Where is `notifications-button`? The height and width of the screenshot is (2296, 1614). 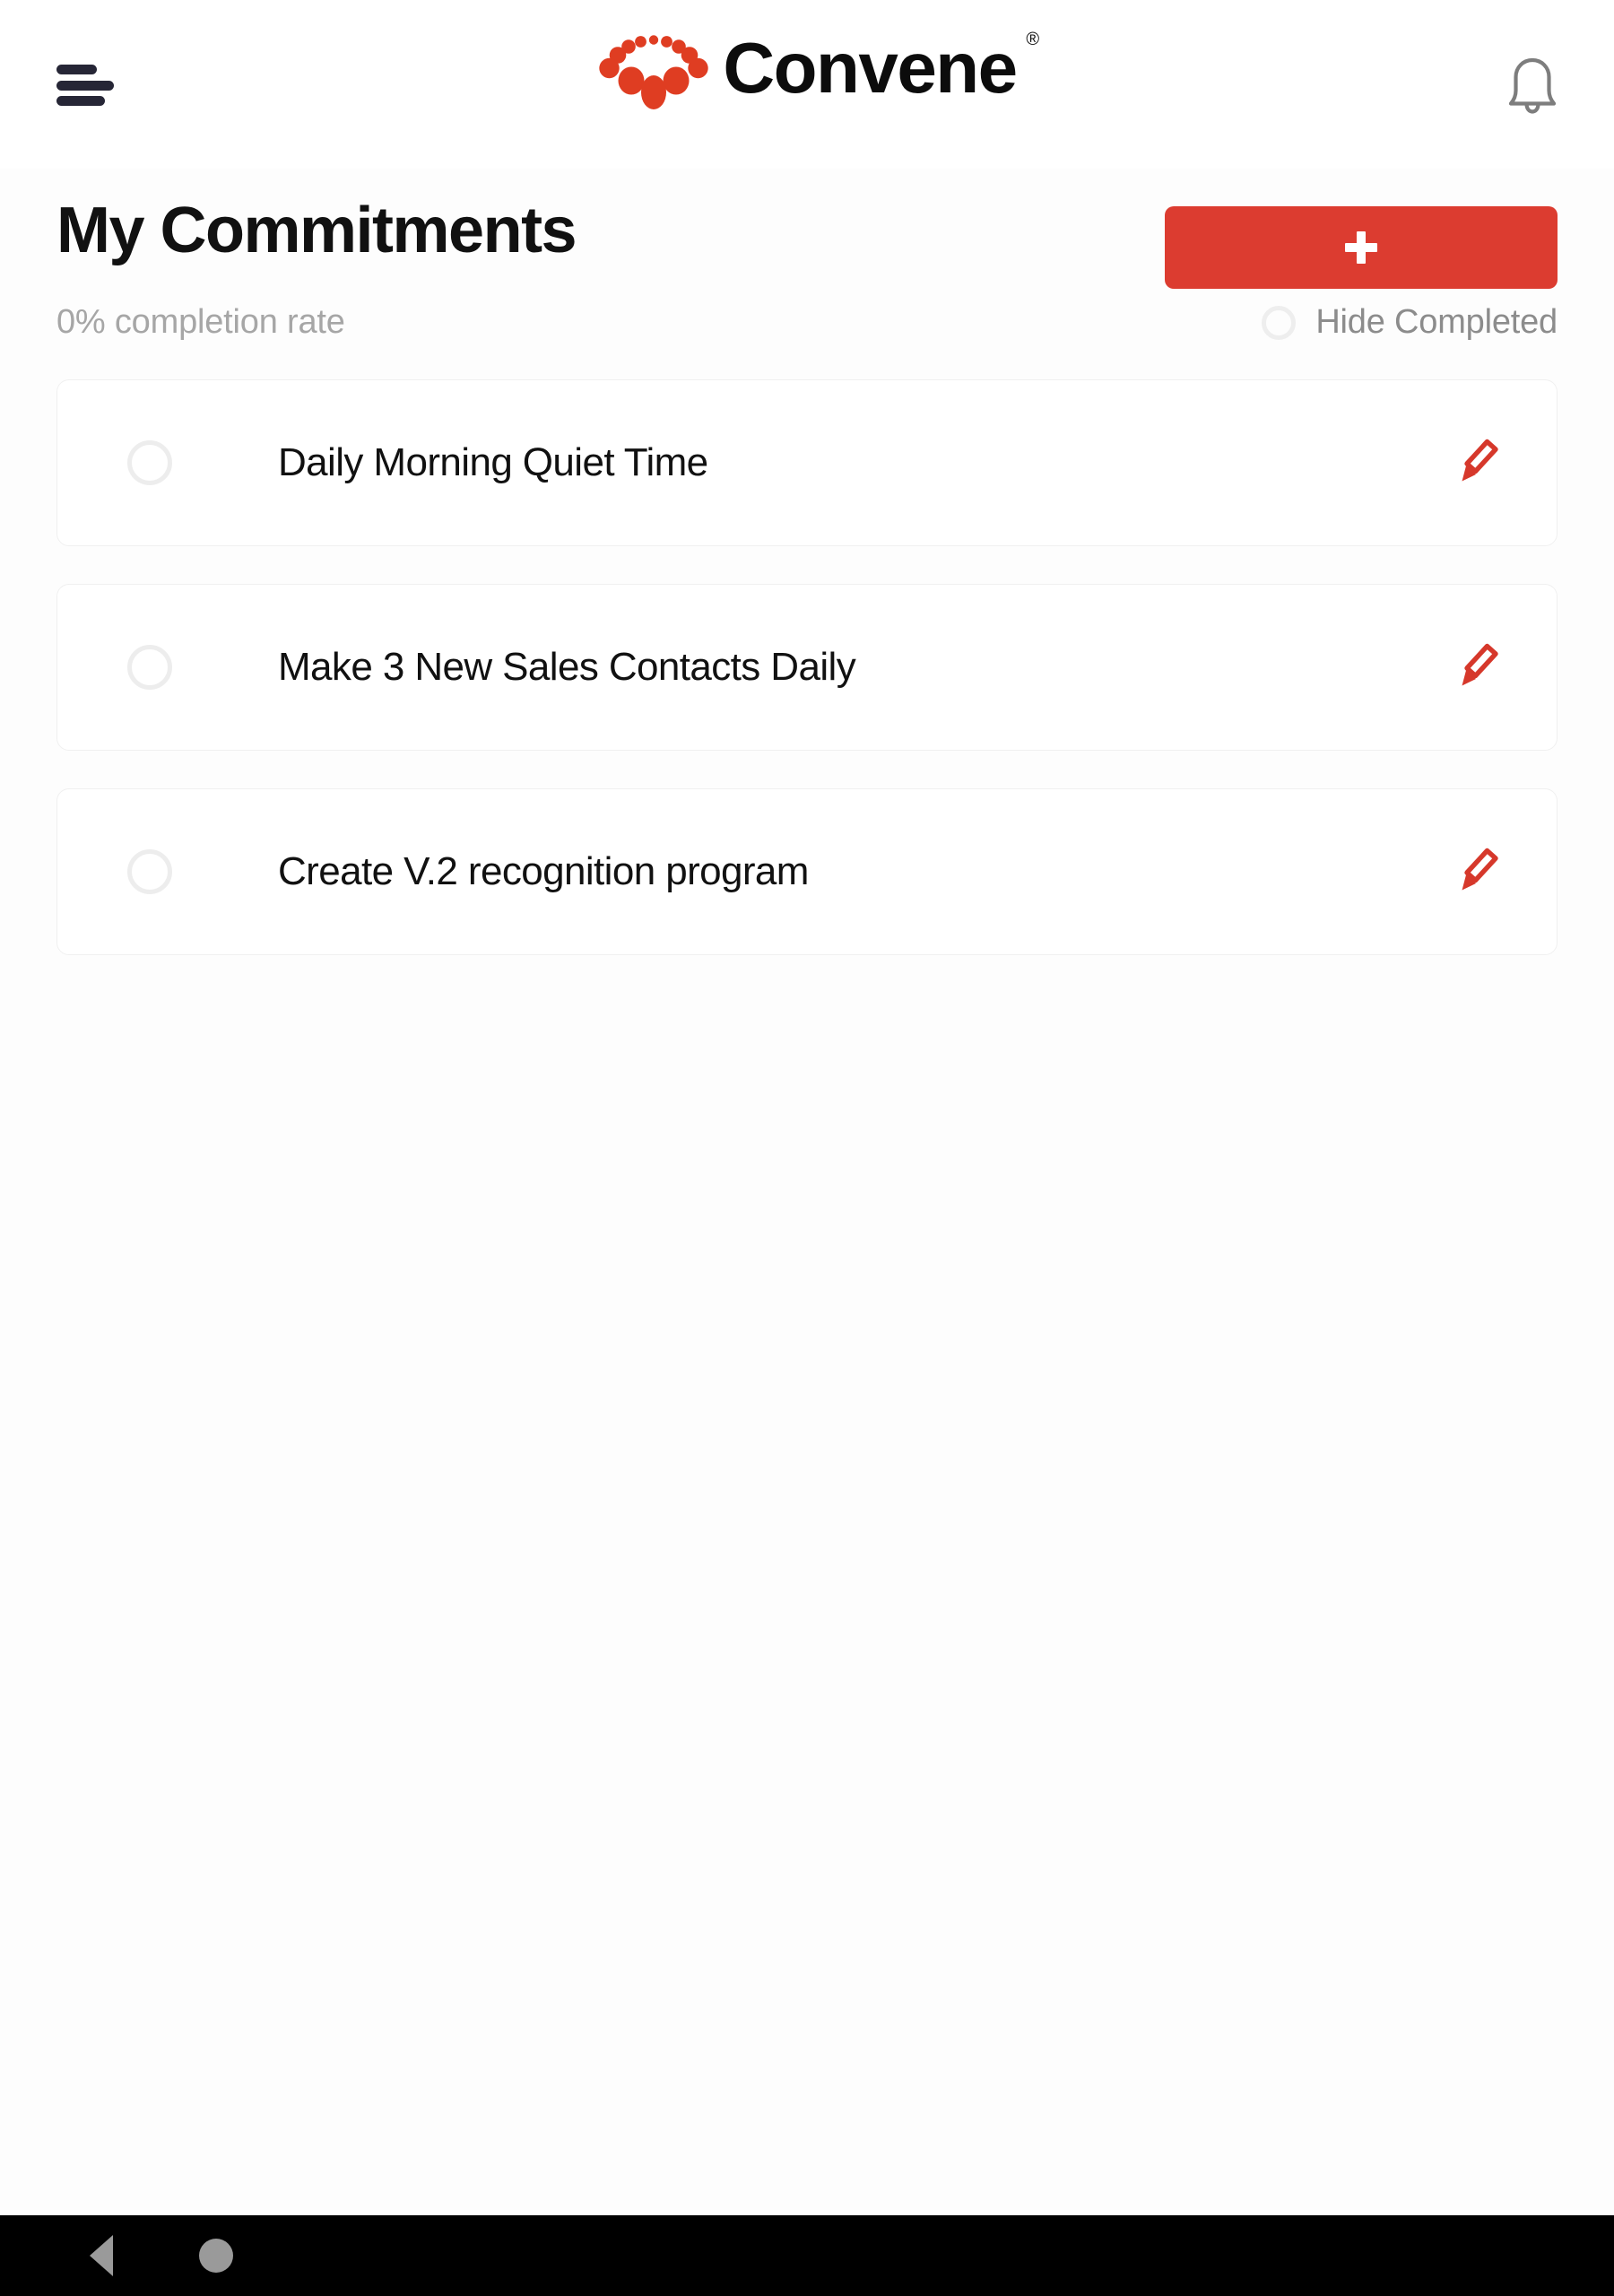 notifications-button is located at coordinates (1532, 85).